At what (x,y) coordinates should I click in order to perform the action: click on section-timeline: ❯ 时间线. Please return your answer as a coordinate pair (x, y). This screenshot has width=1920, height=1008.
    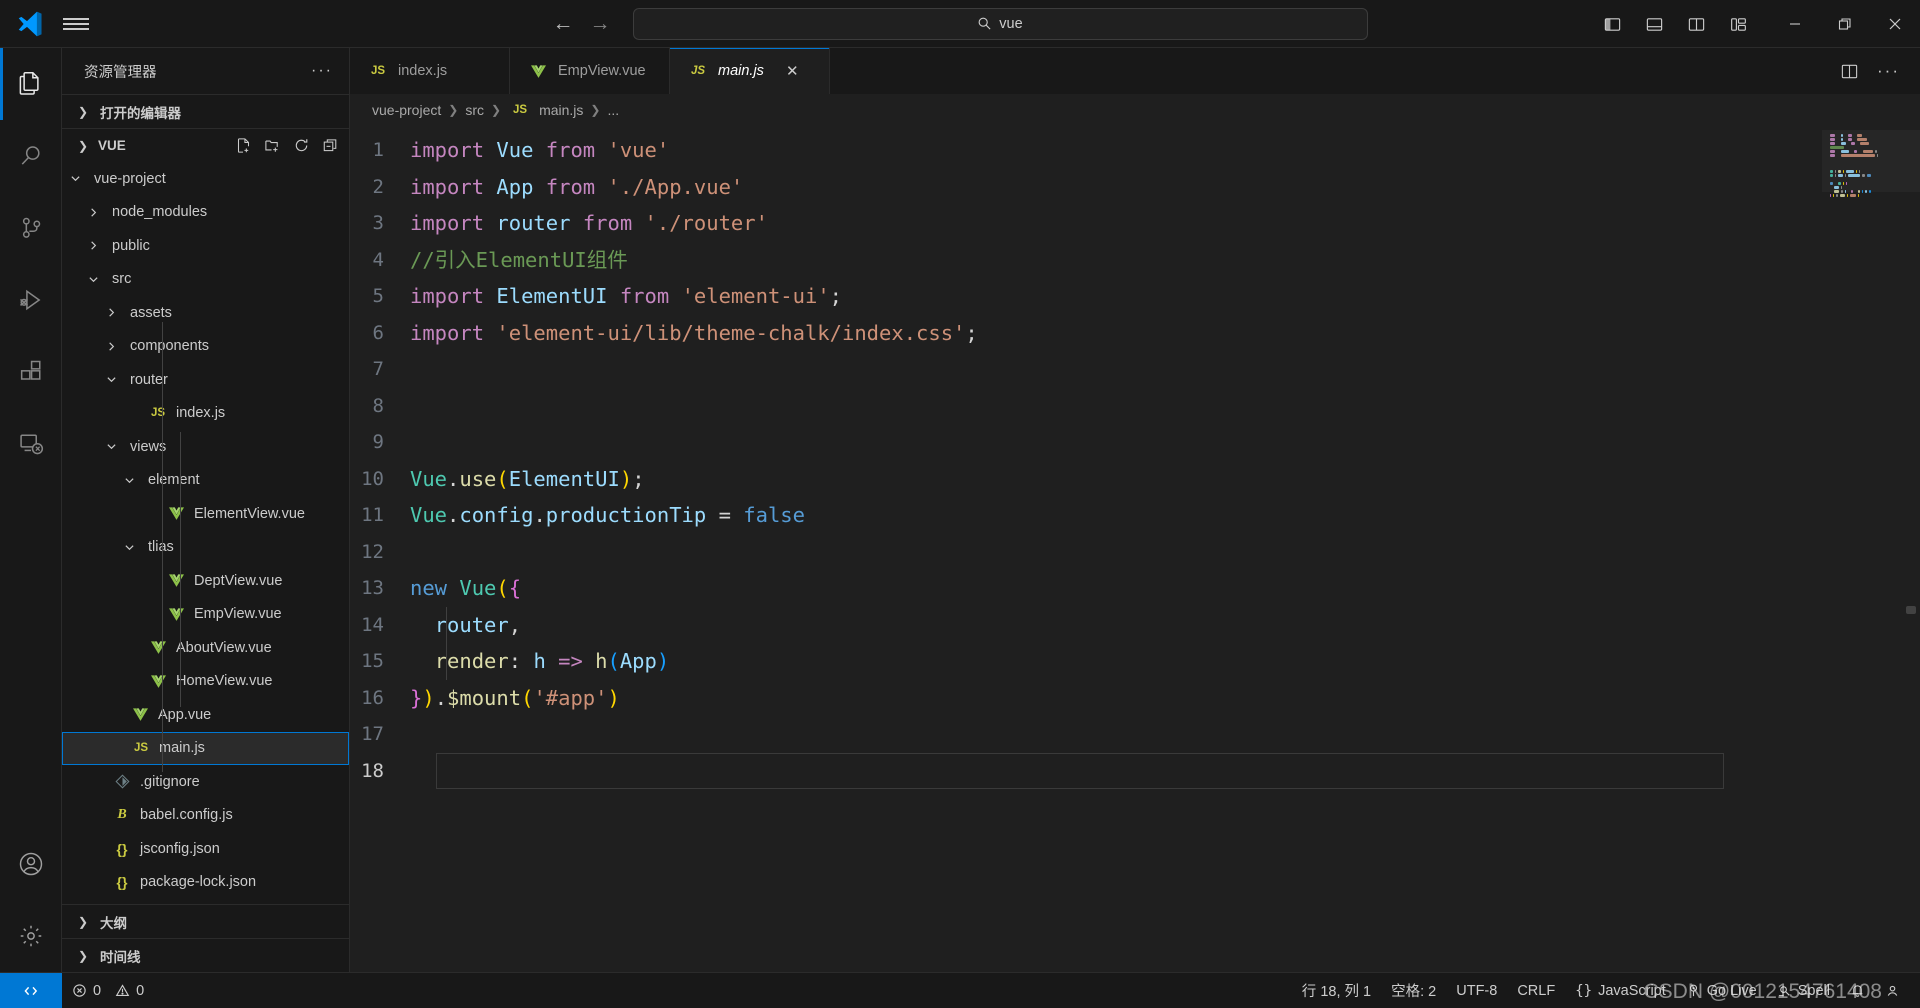
    Looking at the image, I should click on (205, 955).